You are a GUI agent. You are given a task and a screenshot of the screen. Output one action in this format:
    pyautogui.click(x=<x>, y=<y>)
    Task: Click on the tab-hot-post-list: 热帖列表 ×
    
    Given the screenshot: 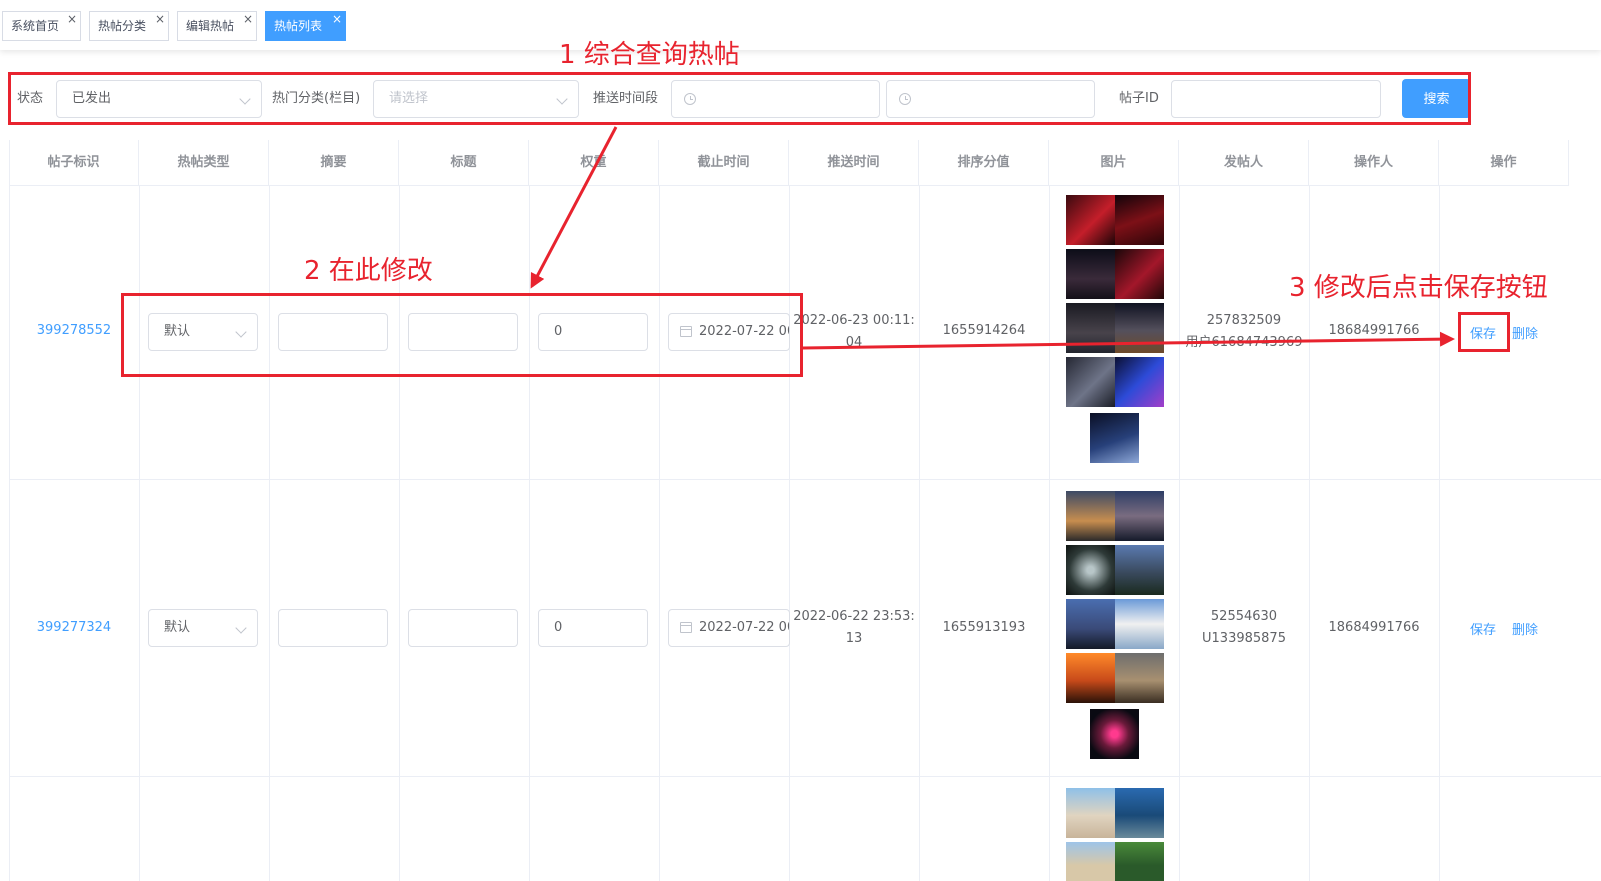 What is the action you would take?
    pyautogui.click(x=305, y=26)
    